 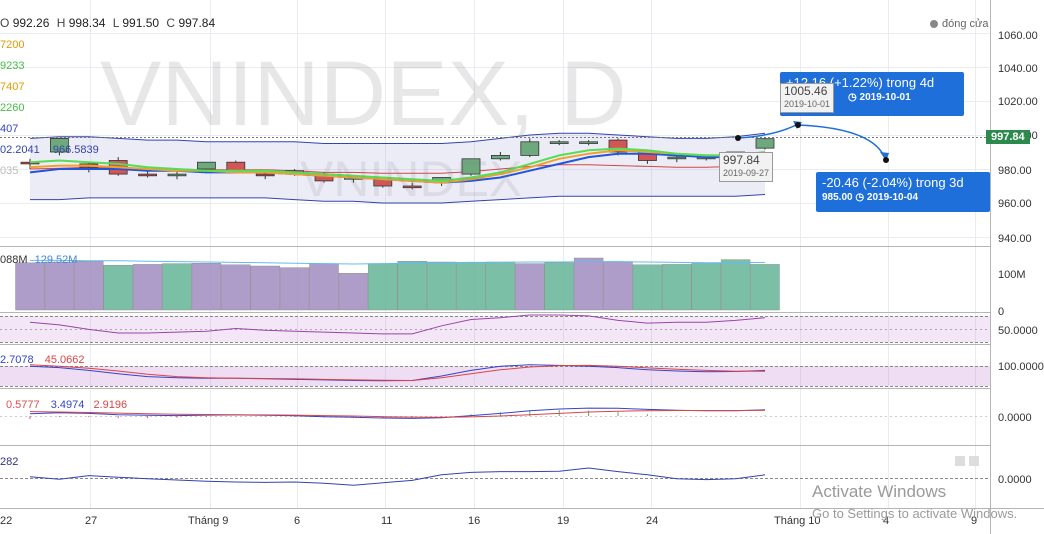 What do you see at coordinates (474, 521) in the screenshot?
I see `time-tick-label: 16` at bounding box center [474, 521].